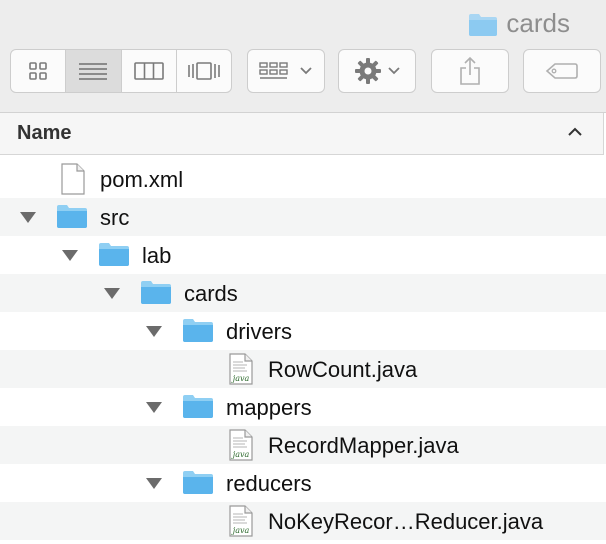  I want to click on view-switcher, so click(121, 71).